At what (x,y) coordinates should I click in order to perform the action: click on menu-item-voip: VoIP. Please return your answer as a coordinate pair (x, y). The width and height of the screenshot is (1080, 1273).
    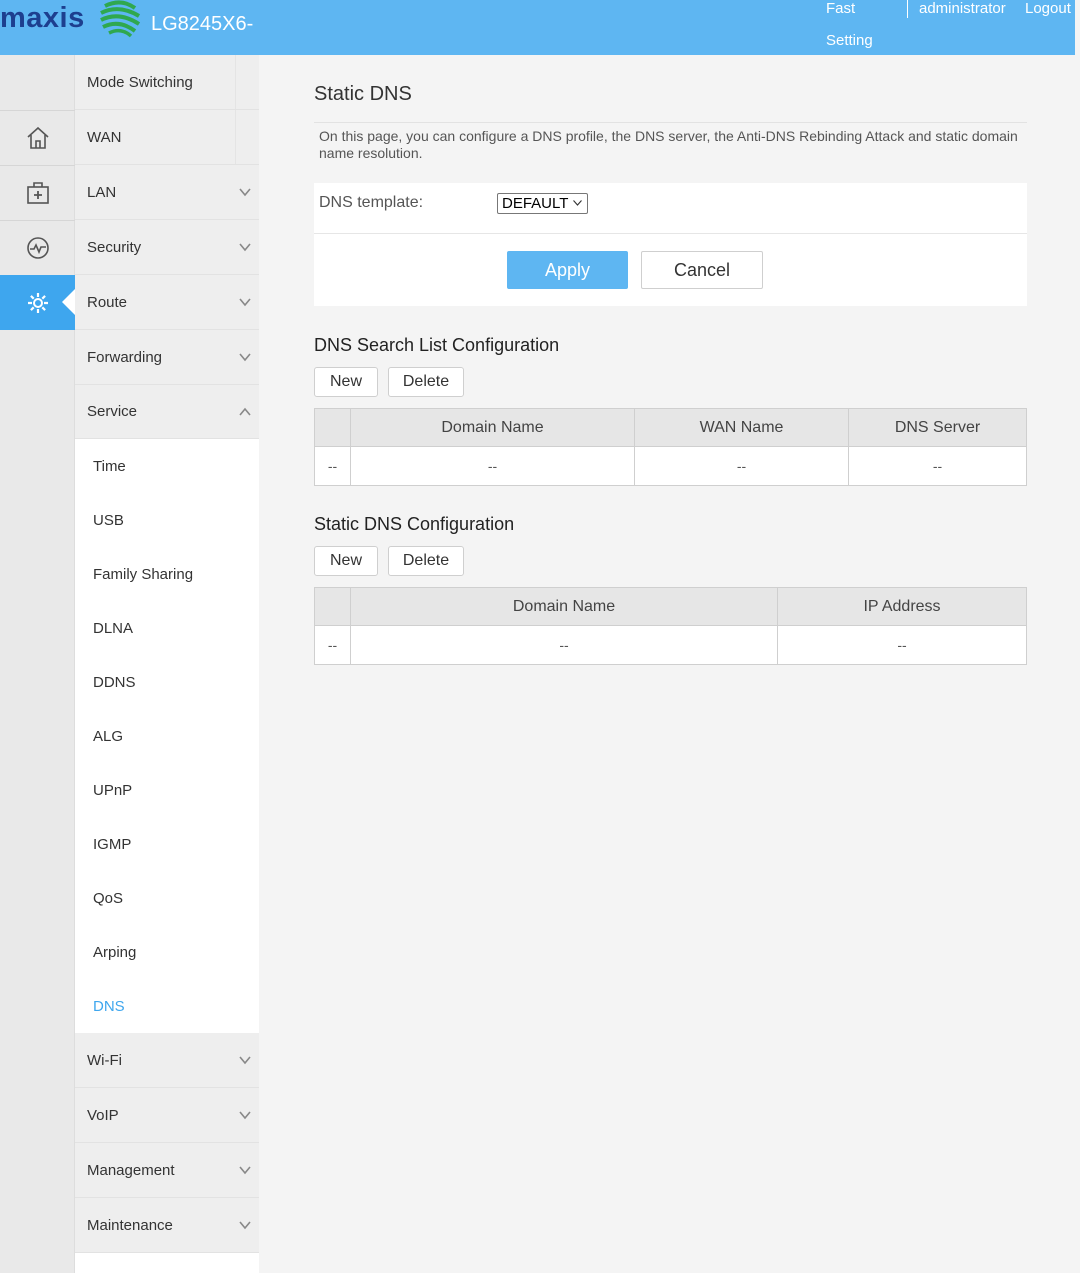
    Looking at the image, I should click on (167, 1115).